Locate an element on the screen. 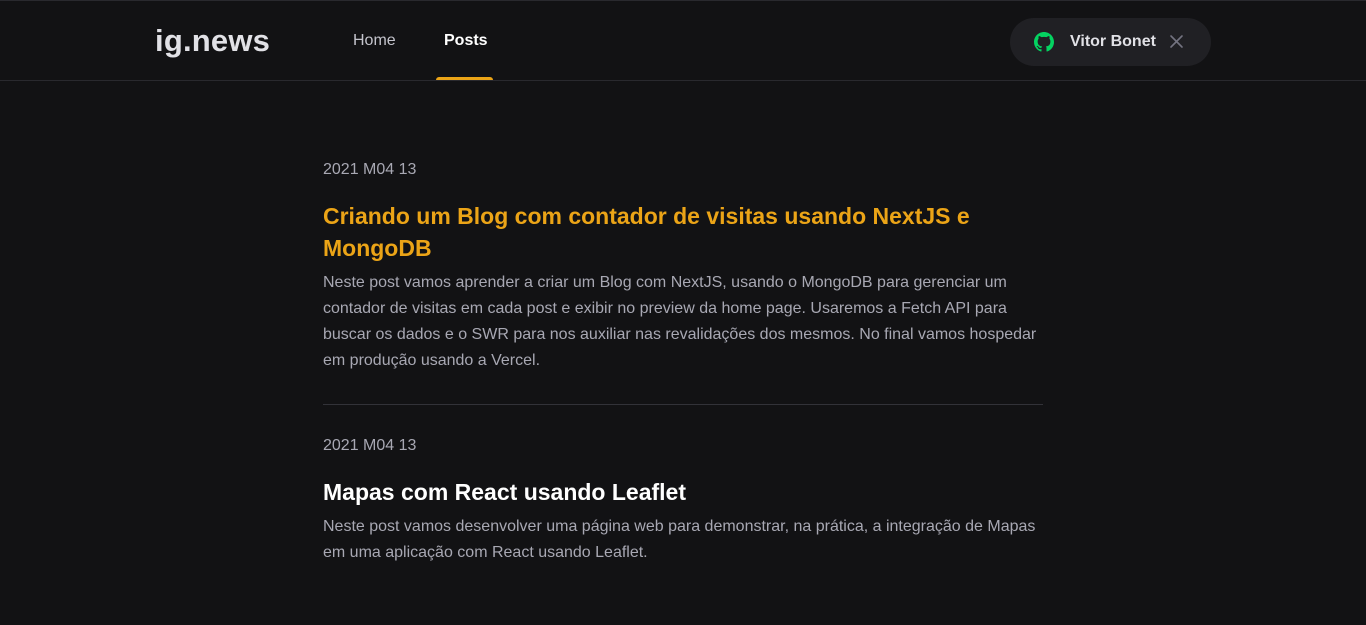 The width and height of the screenshot is (1366, 625). github-user-button: Vitor Bonet is located at coordinates (1110, 42).